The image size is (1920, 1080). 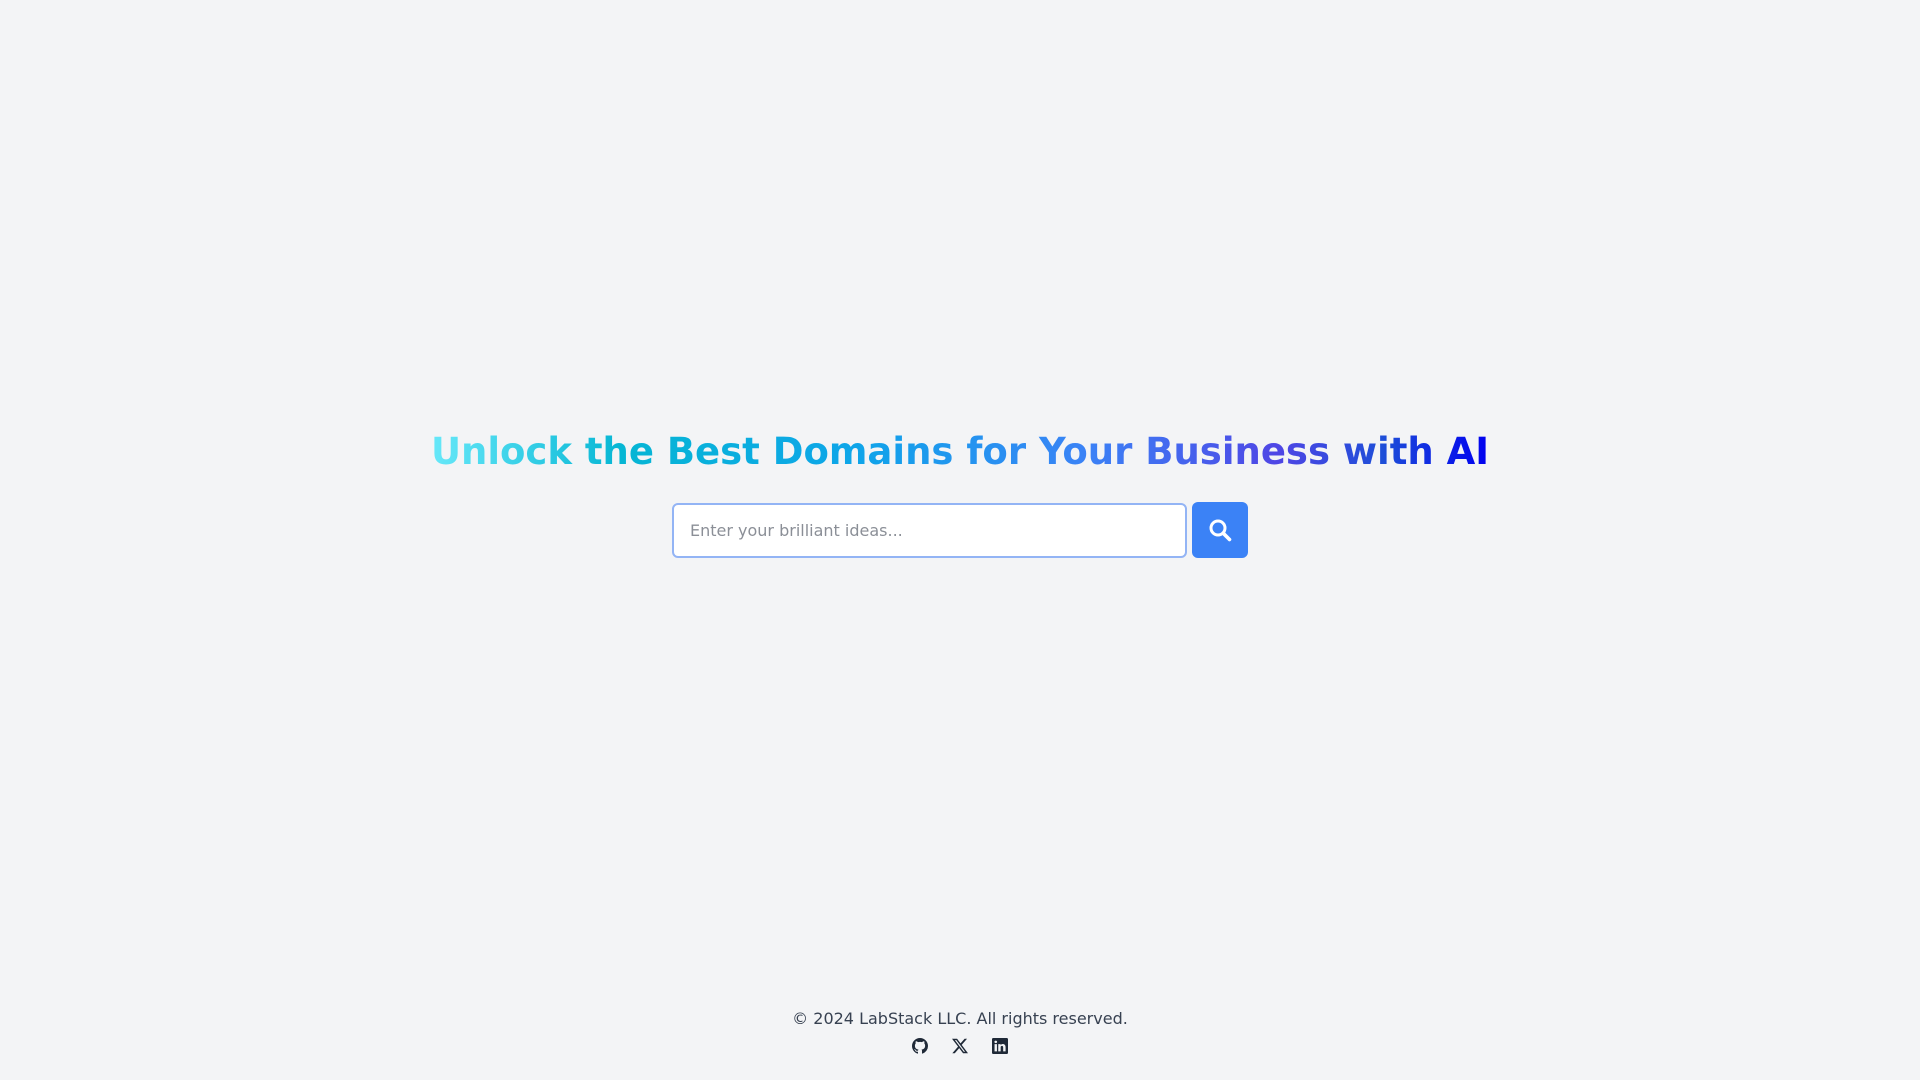 I want to click on social-links, so click(x=960, y=1046).